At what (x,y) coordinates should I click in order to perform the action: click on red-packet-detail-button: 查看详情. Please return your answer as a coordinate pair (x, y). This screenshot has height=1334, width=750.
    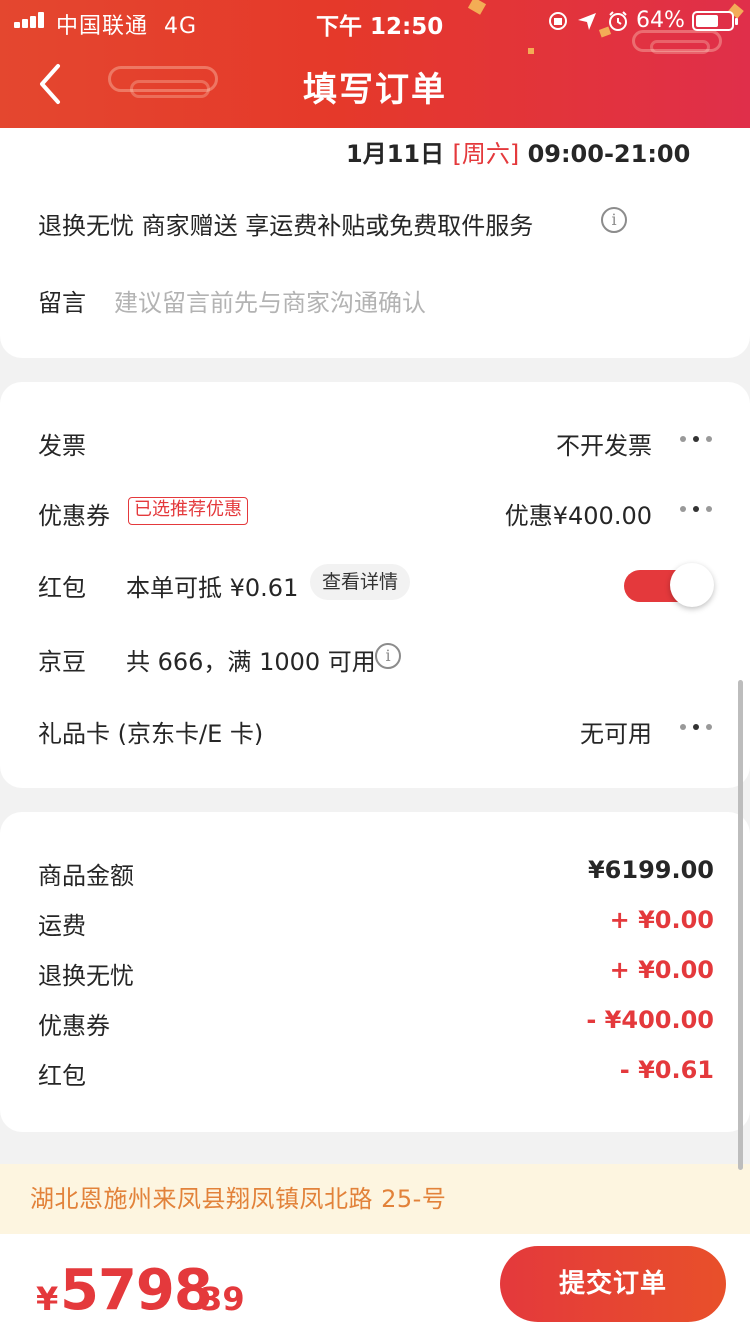
    Looking at the image, I should click on (360, 582).